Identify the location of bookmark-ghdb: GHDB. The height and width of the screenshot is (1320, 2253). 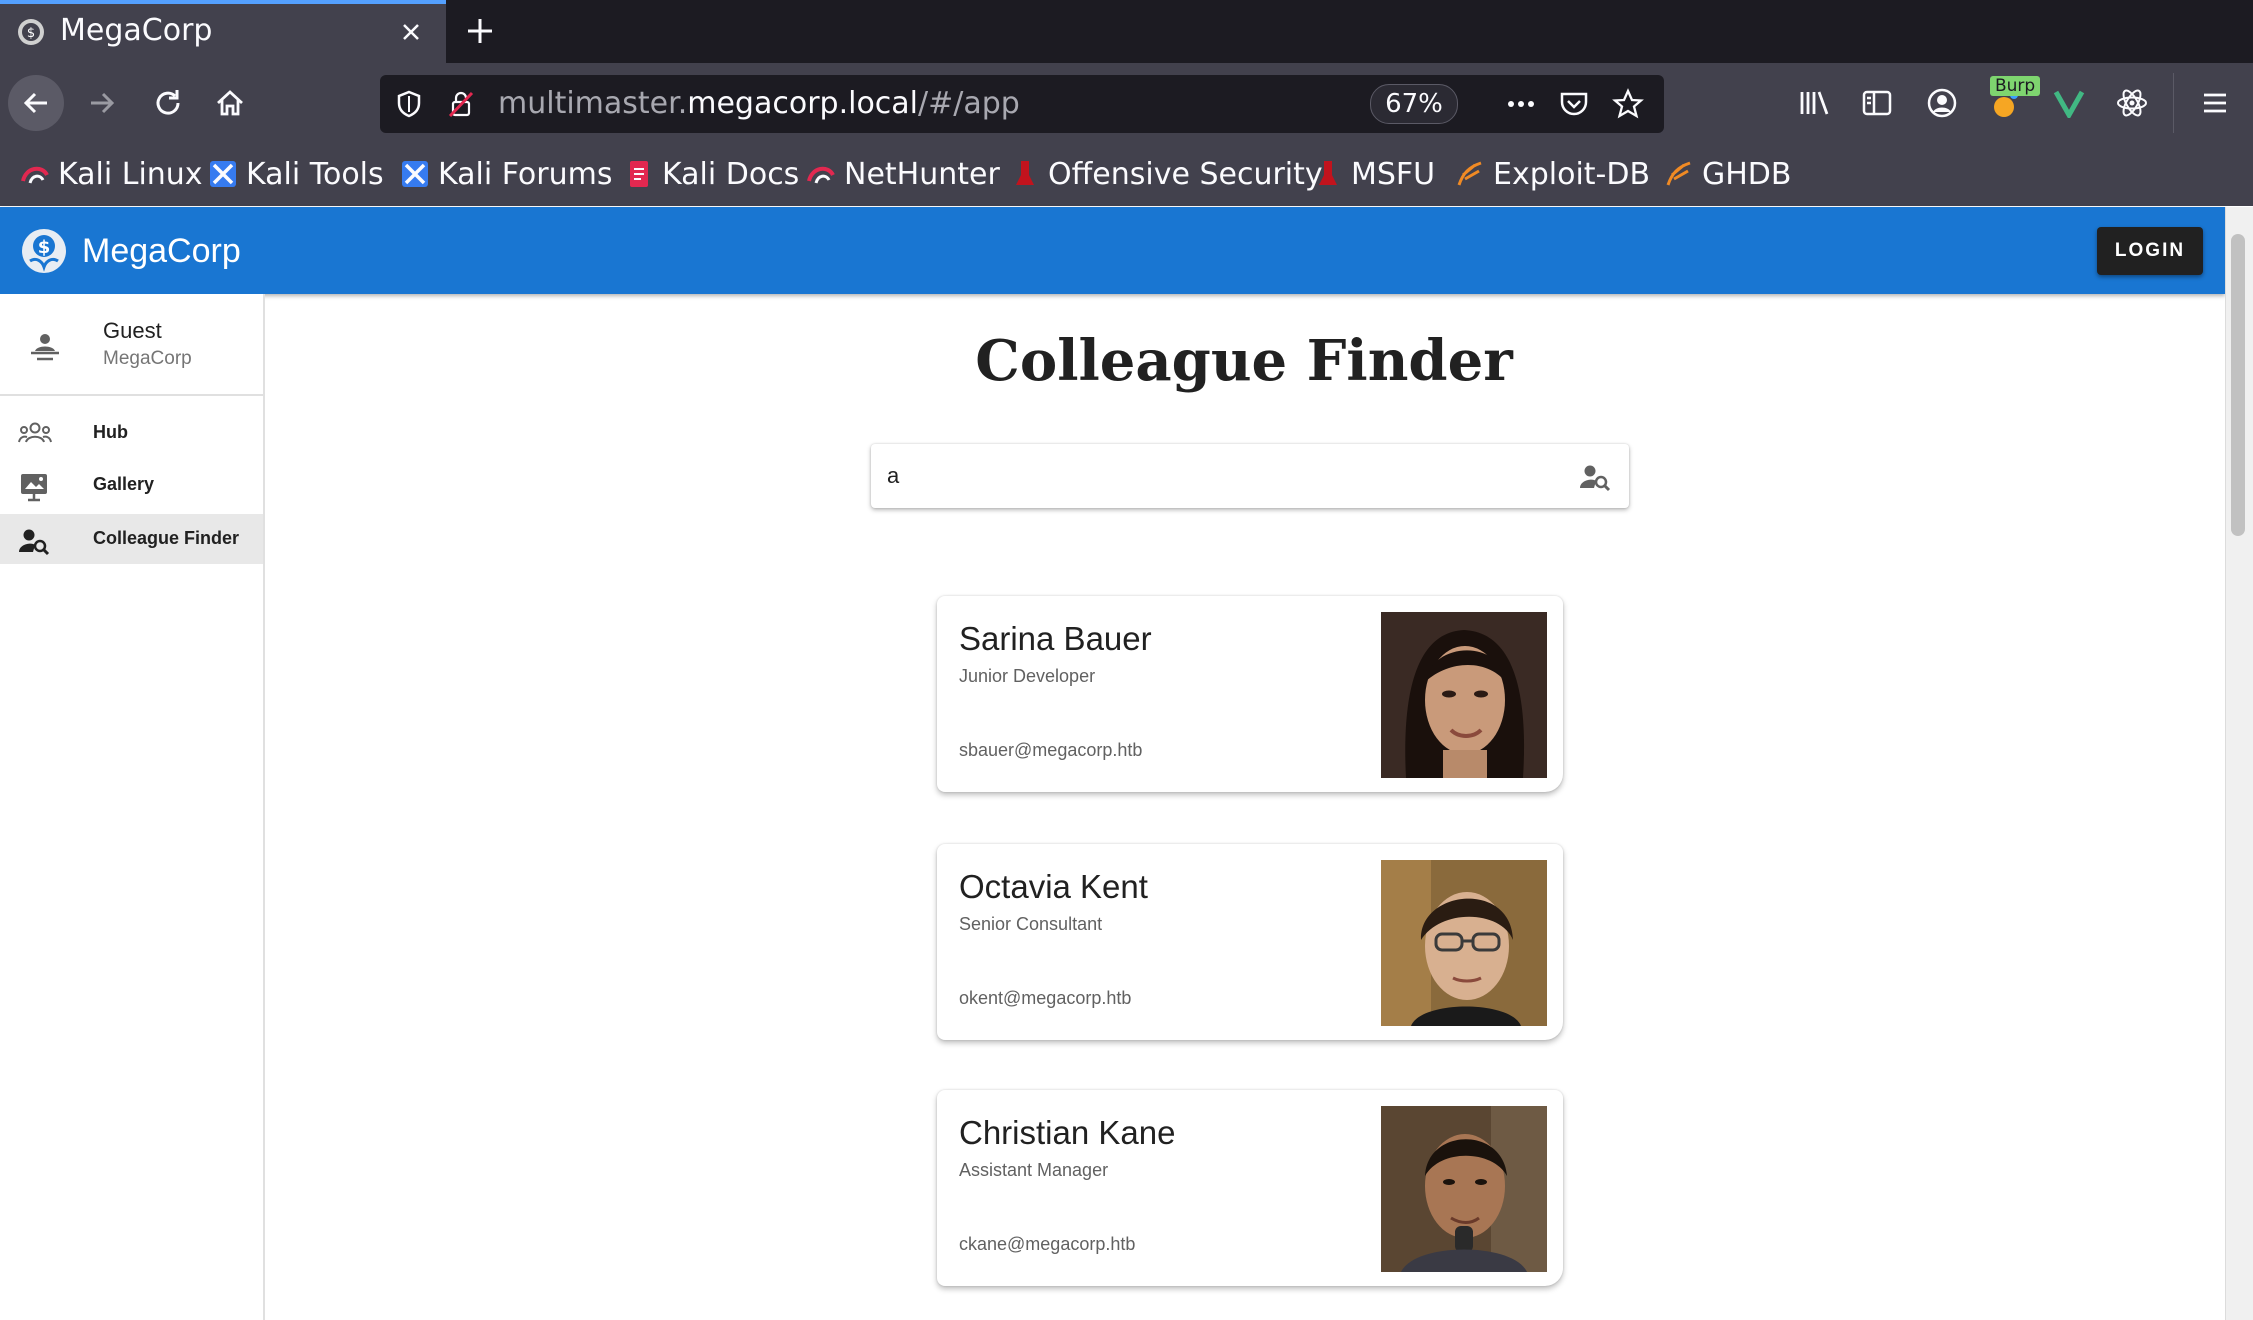
(1728, 174).